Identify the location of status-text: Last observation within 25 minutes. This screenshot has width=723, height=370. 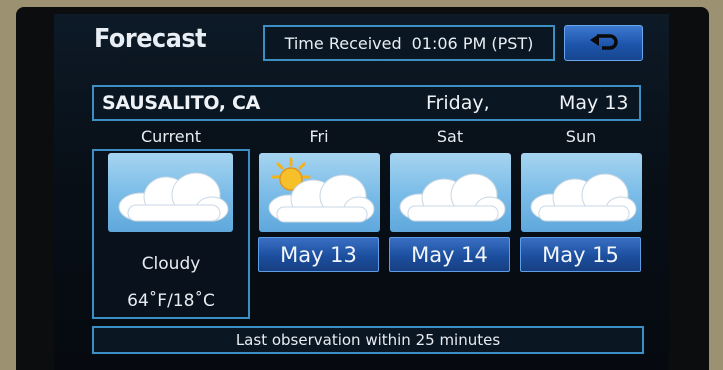
(368, 340).